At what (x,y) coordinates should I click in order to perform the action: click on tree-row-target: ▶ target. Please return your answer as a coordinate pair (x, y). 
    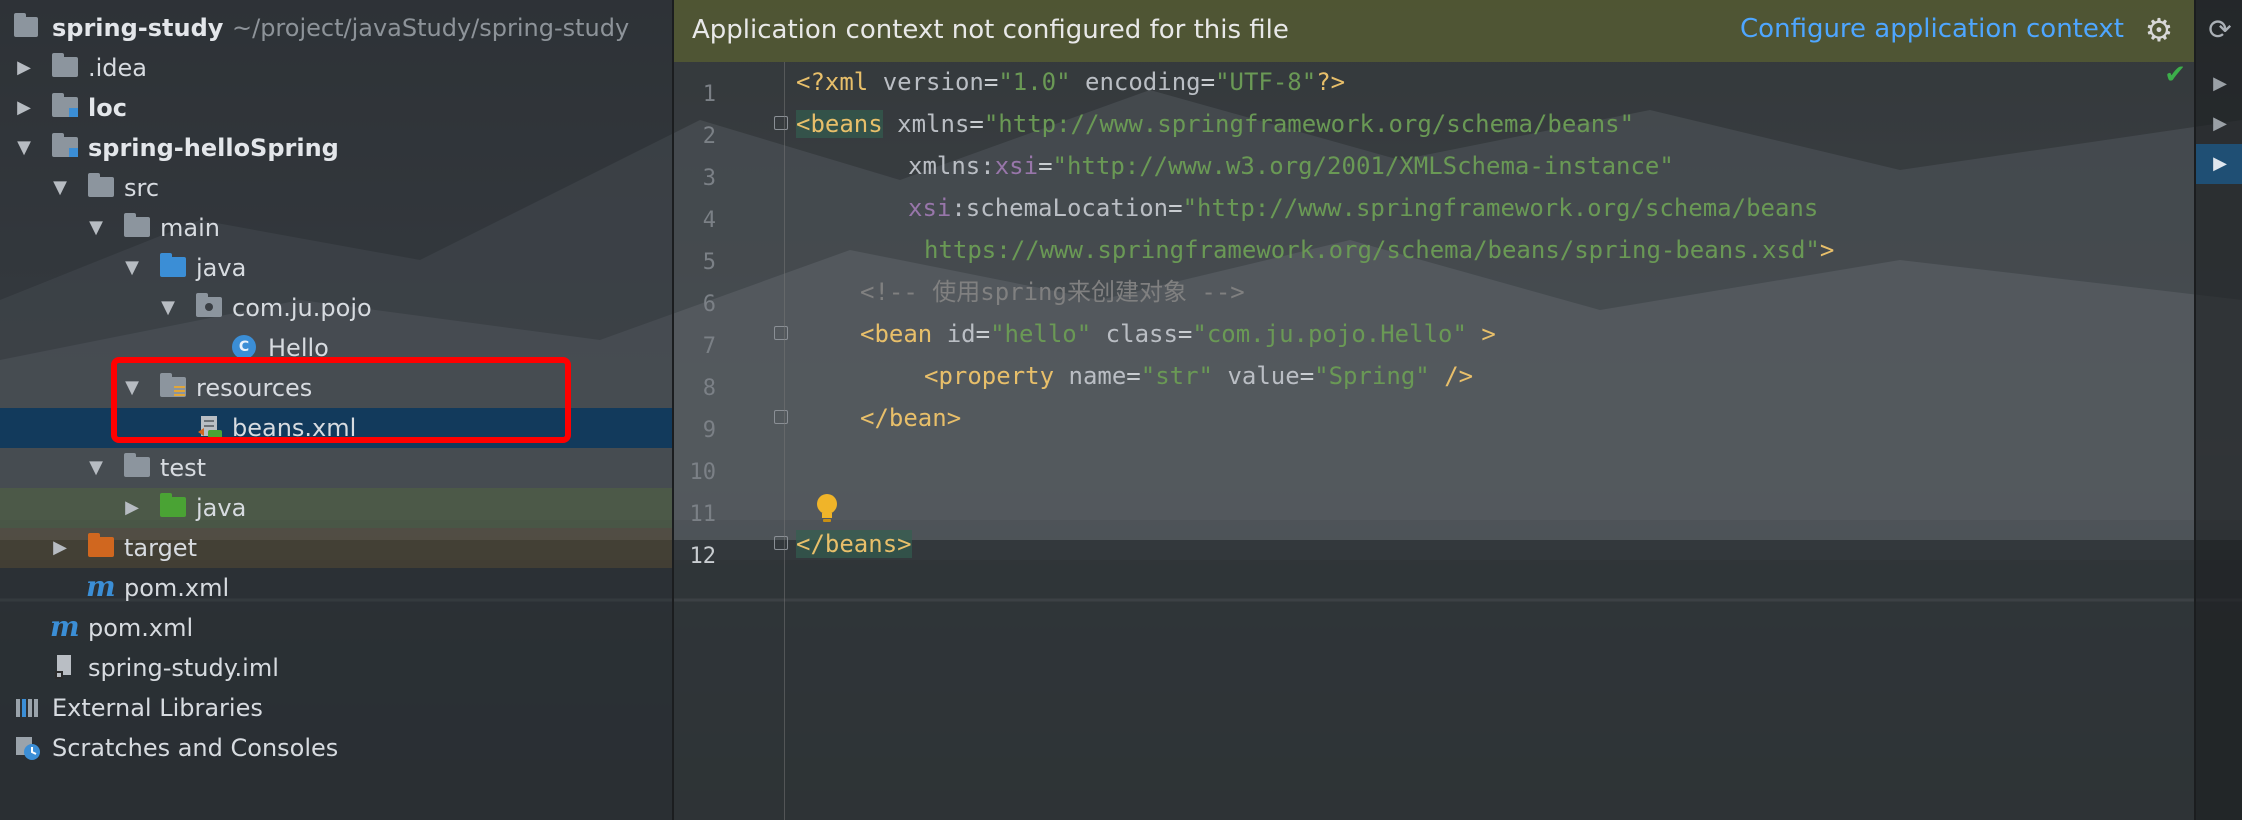
    Looking at the image, I should click on (336, 548).